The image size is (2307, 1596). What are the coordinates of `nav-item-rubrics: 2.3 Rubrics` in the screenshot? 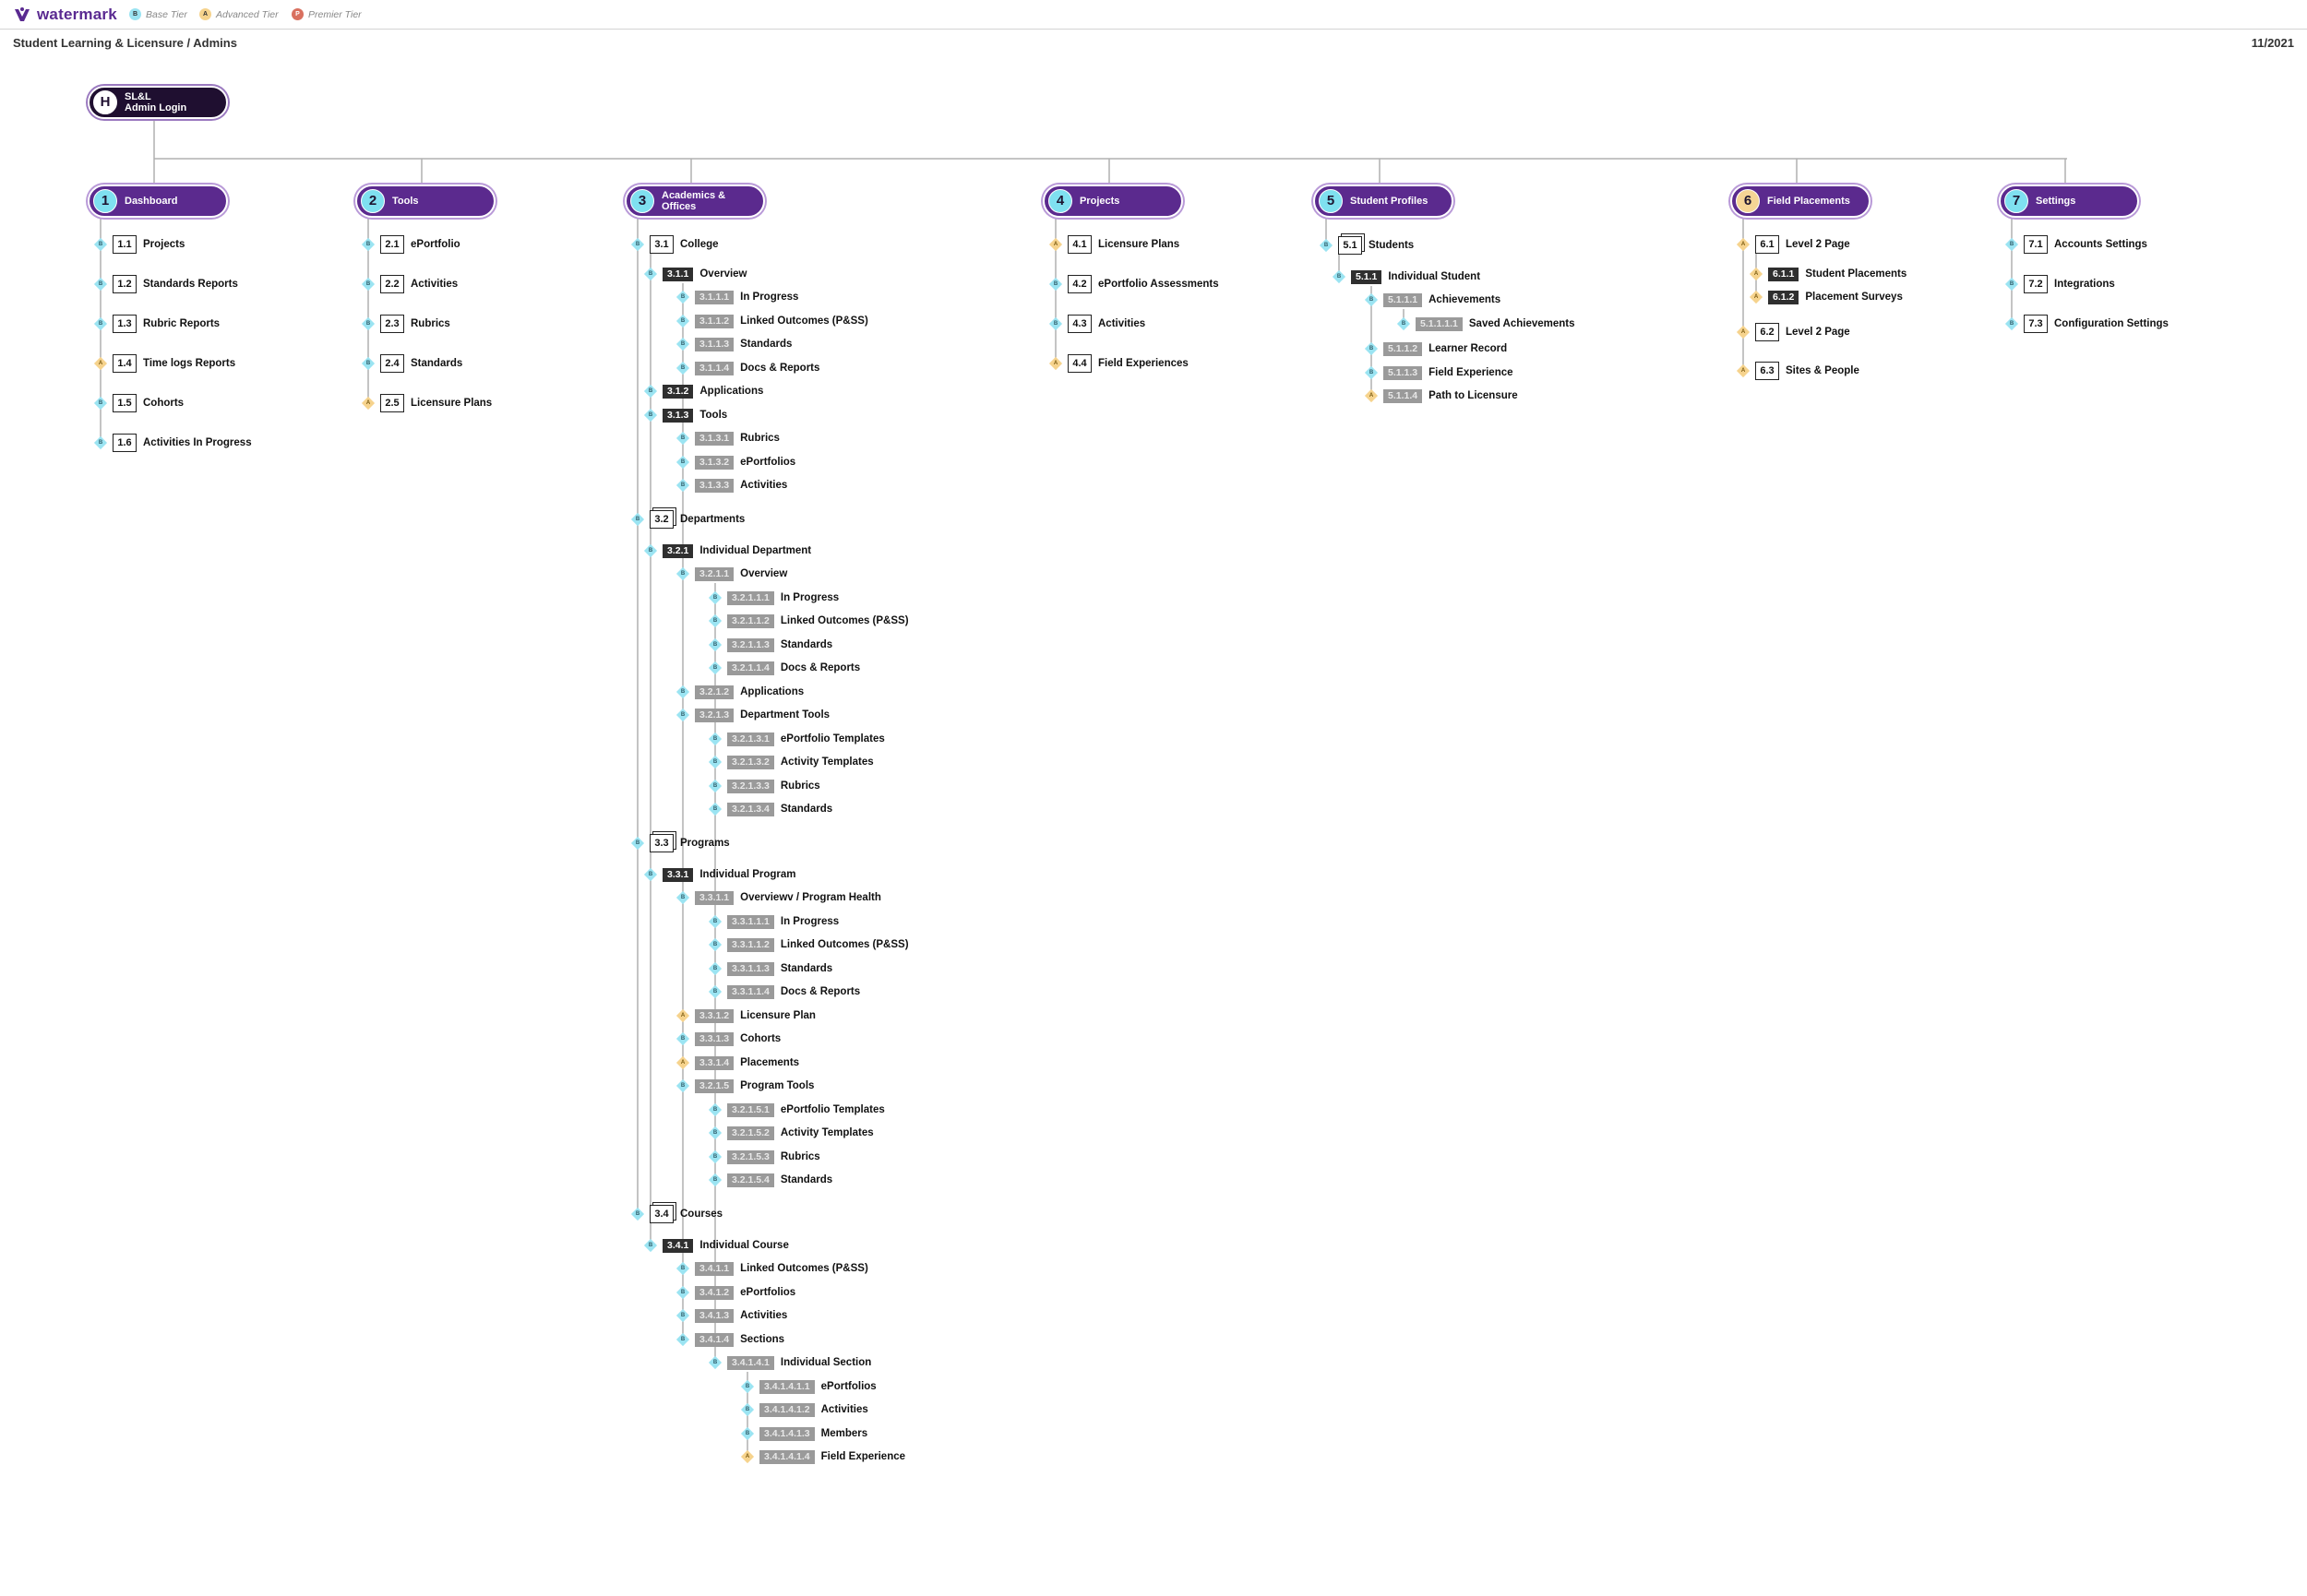 It's located at (415, 324).